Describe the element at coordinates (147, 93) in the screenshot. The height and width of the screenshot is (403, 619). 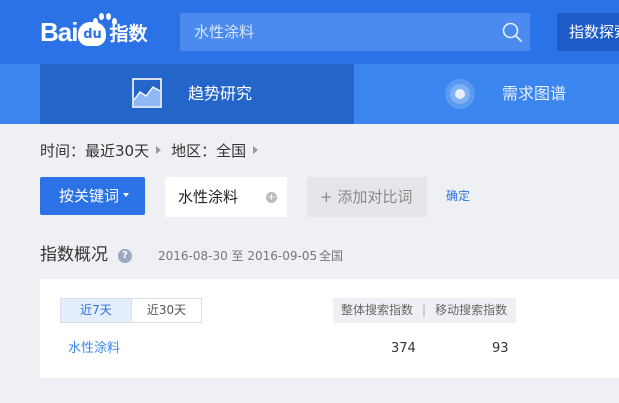
I see `trend-chart-icon` at that location.